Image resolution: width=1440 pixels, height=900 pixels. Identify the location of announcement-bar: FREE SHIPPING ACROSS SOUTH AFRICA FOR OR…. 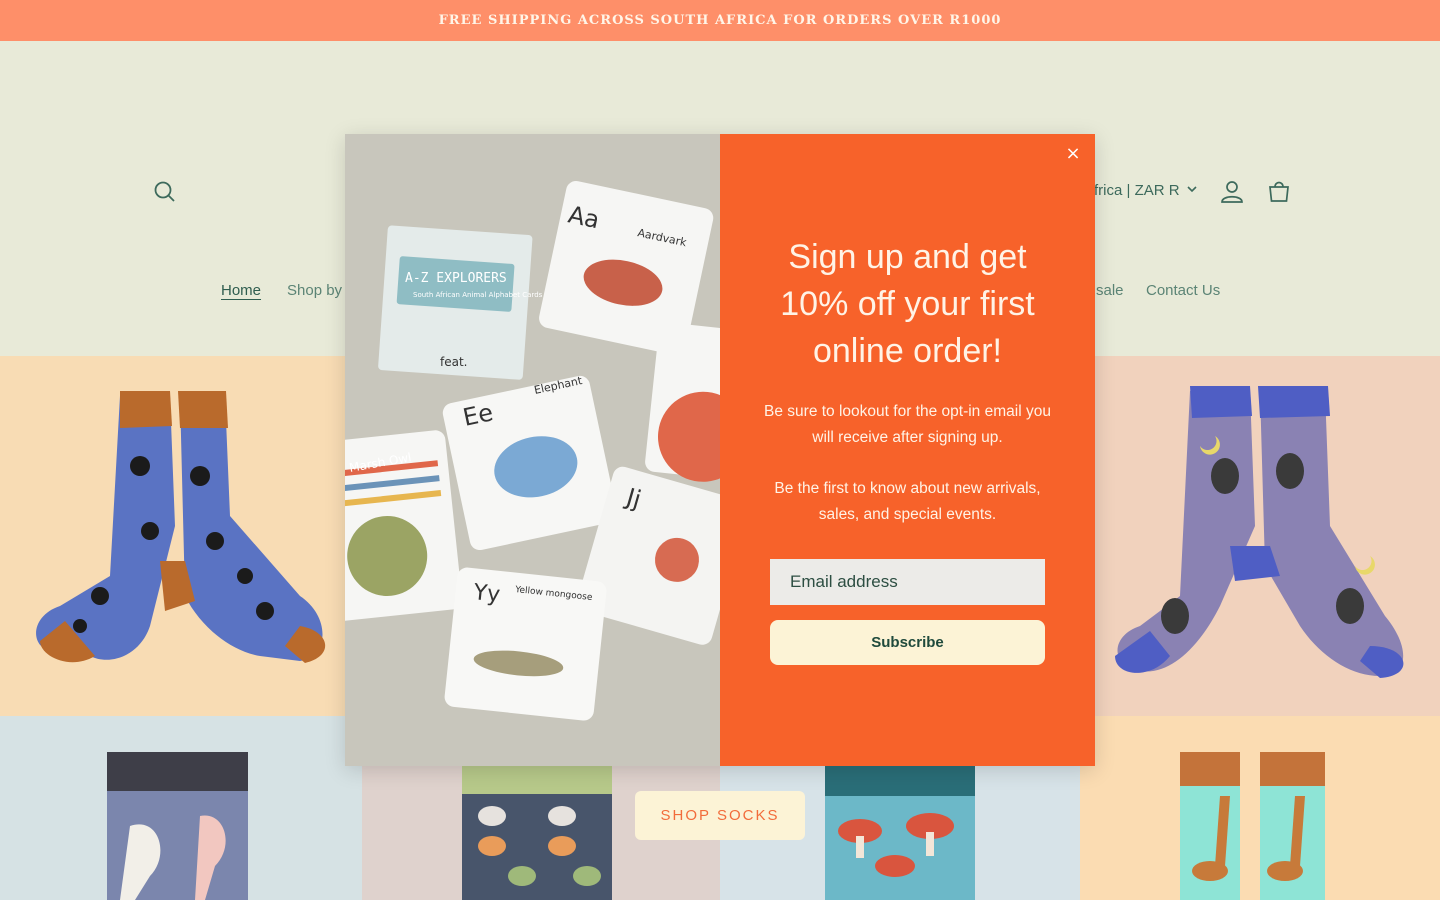
(720, 20).